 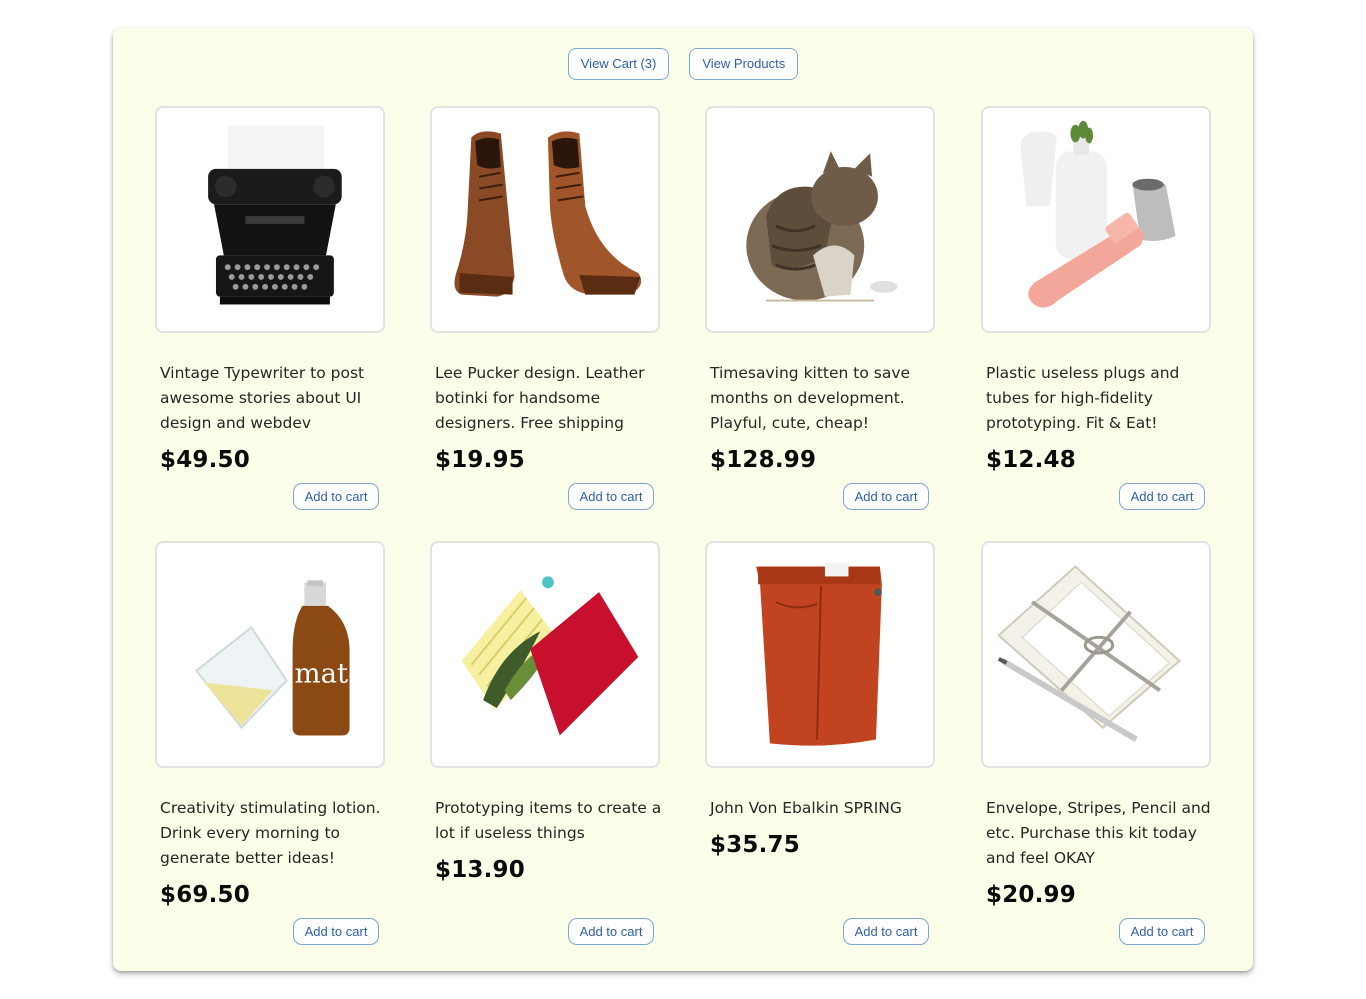 I want to click on product-price: $49.50, so click(x=205, y=460).